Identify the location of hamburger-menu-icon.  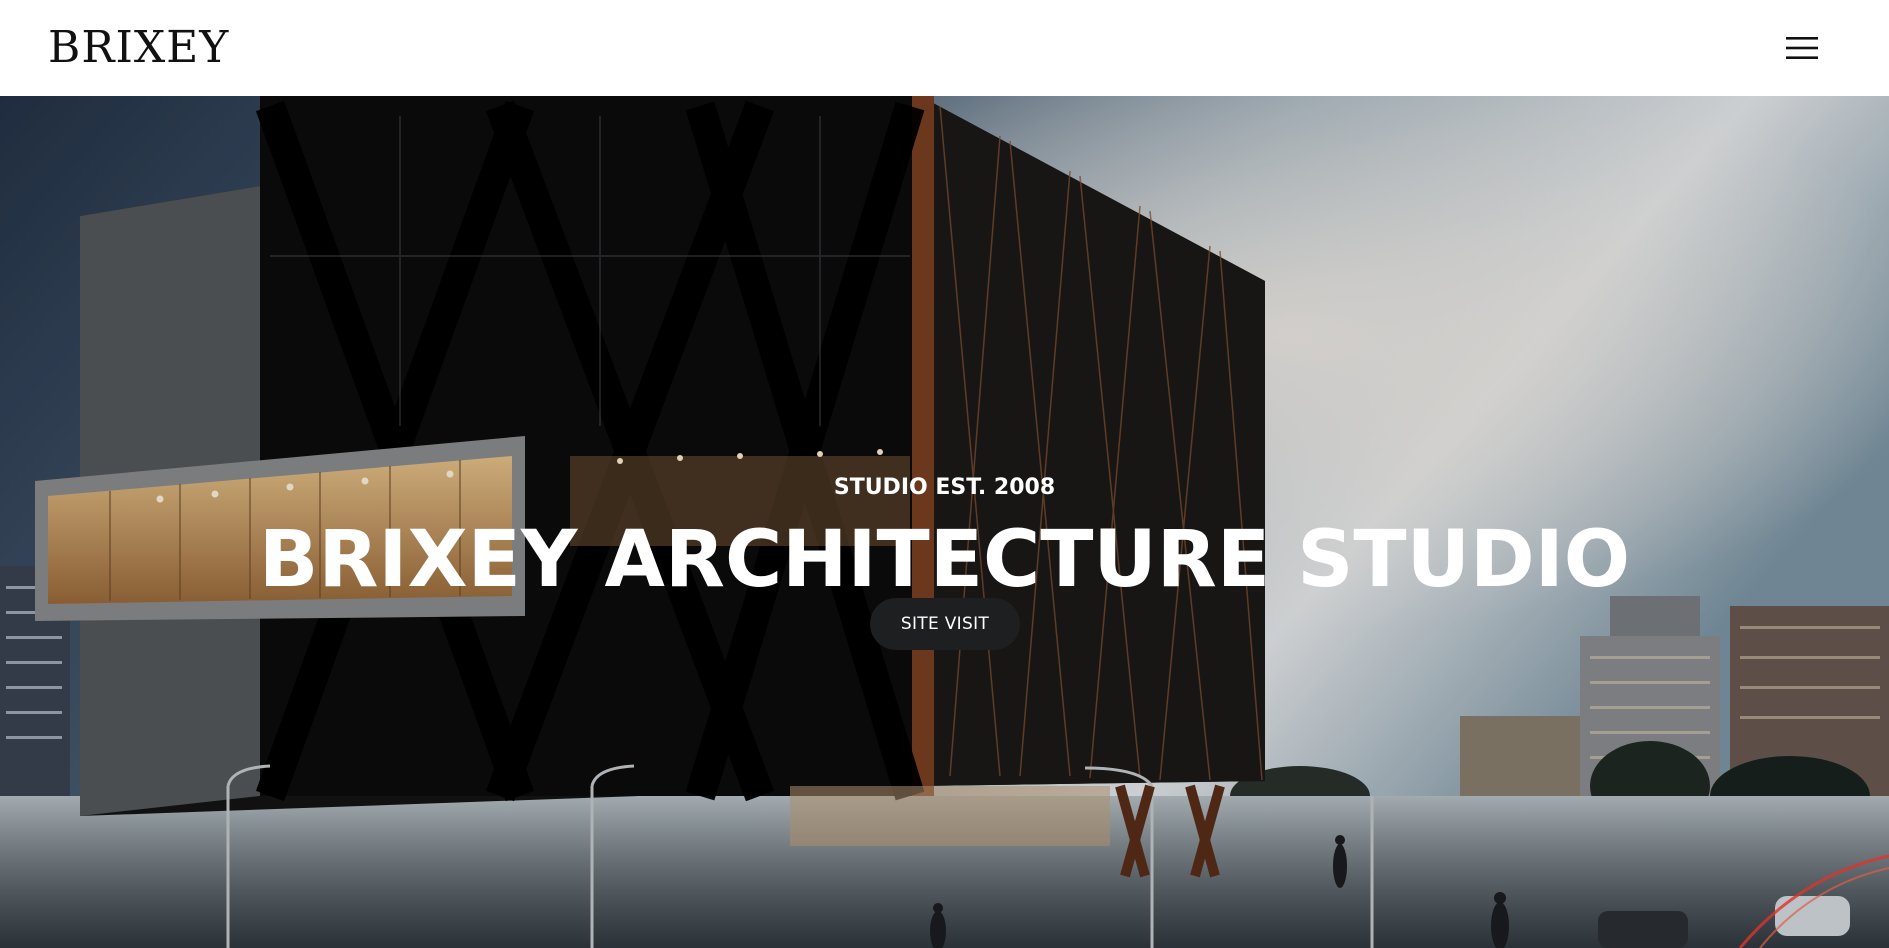
(1802, 48).